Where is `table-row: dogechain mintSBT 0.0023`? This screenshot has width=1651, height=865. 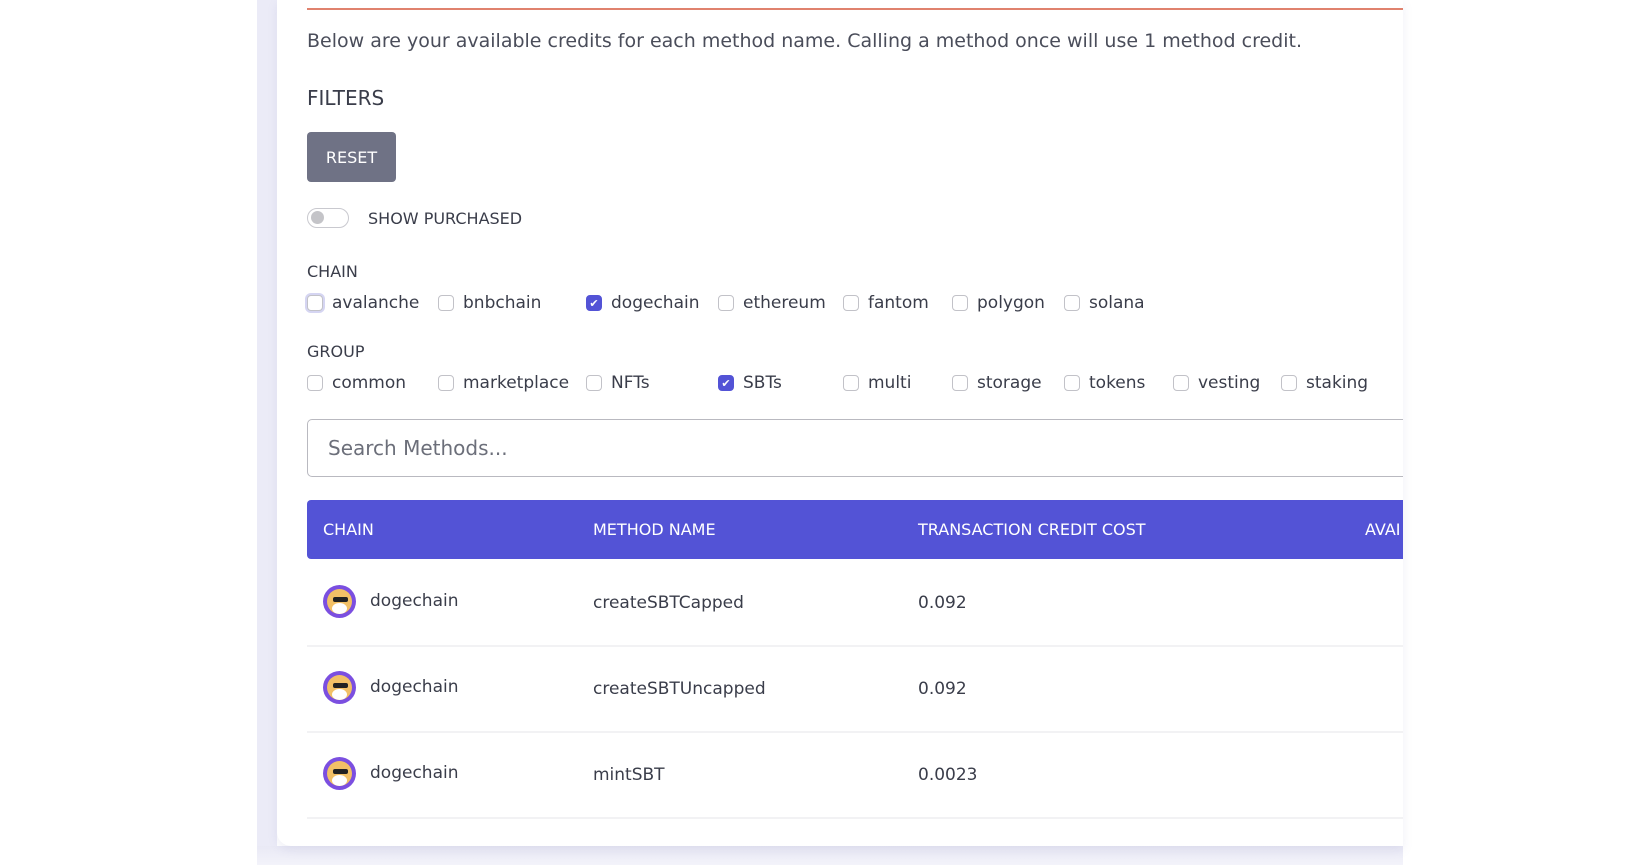
table-row: dogechain mintSBT 0.0023 is located at coordinates (855, 775).